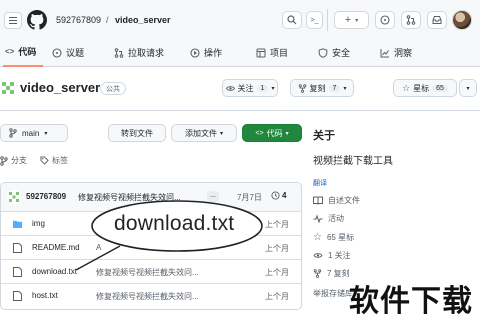 The height and width of the screenshot is (320, 480). I want to click on watchers-label: 1 关注, so click(339, 255).